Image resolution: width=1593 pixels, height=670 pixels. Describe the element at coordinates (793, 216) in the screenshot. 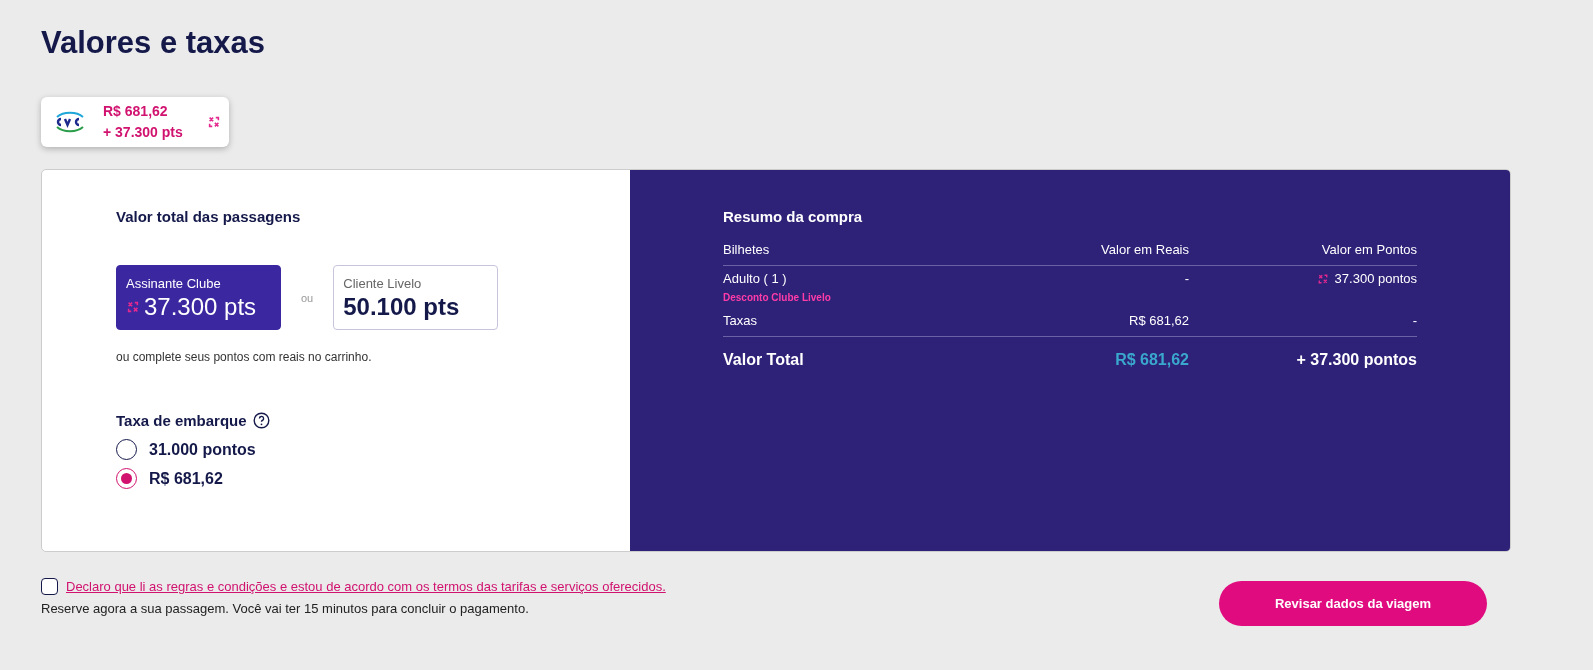

I see `summary-title: Resumo da compra` at that location.